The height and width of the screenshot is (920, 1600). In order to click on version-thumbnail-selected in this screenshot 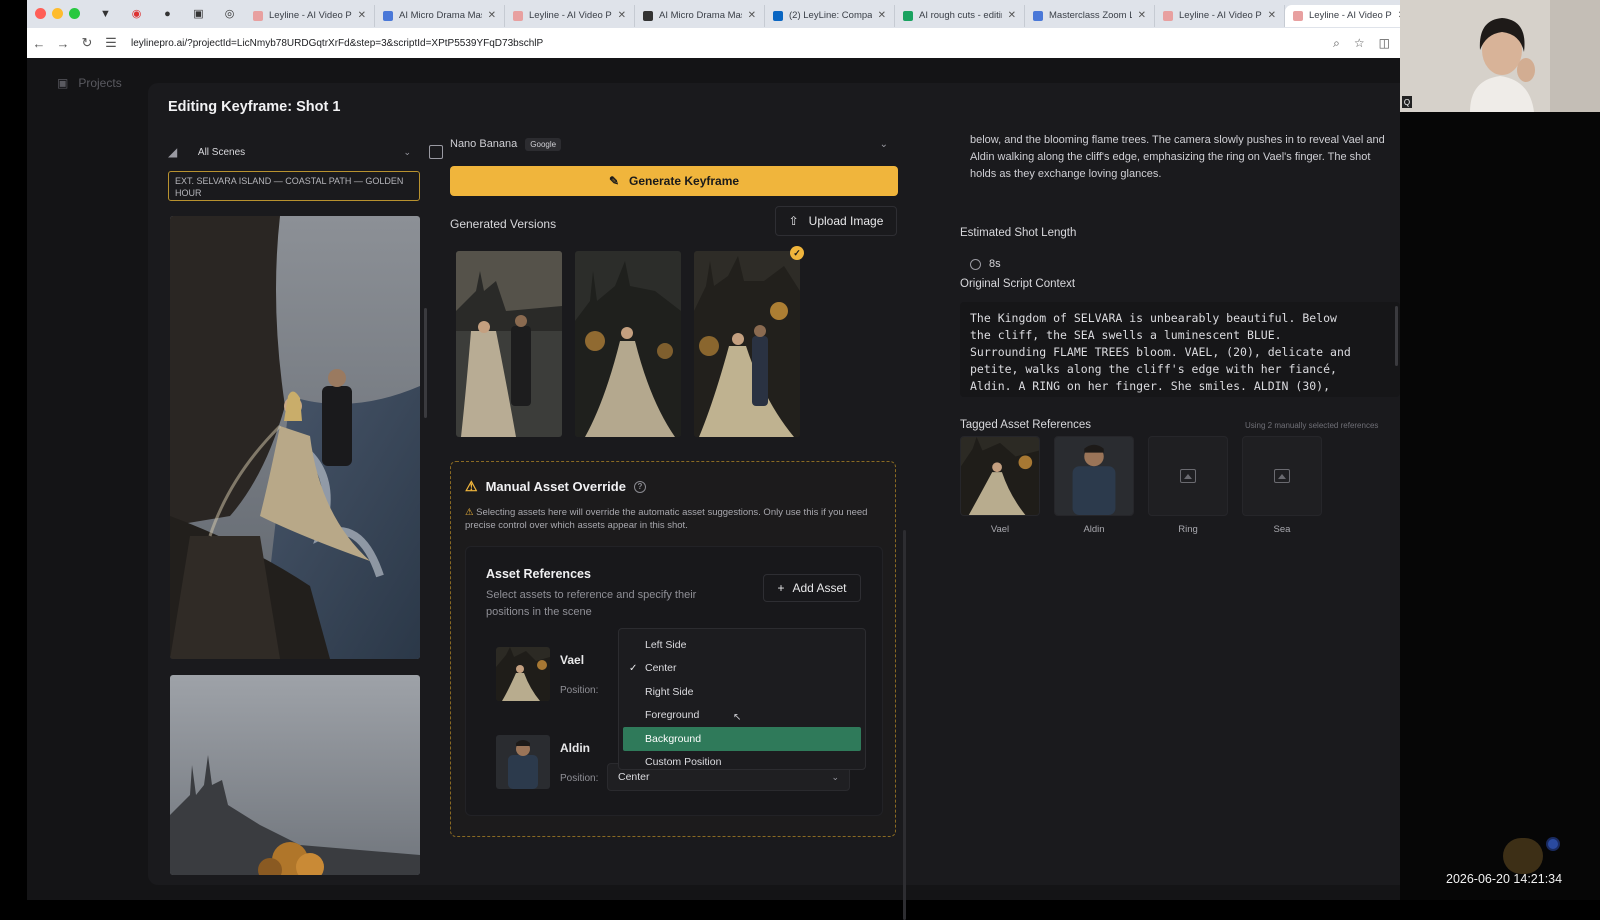, I will do `click(747, 344)`.